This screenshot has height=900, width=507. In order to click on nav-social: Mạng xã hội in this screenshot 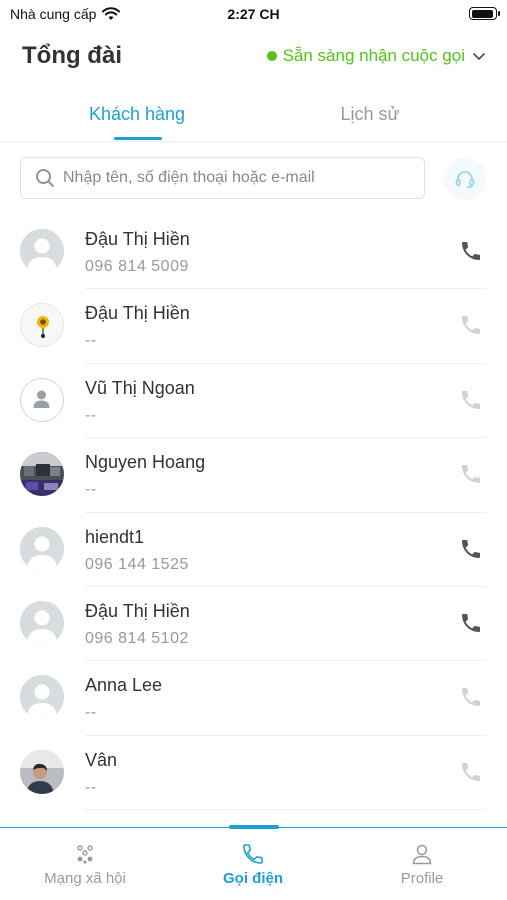, I will do `click(85, 865)`.